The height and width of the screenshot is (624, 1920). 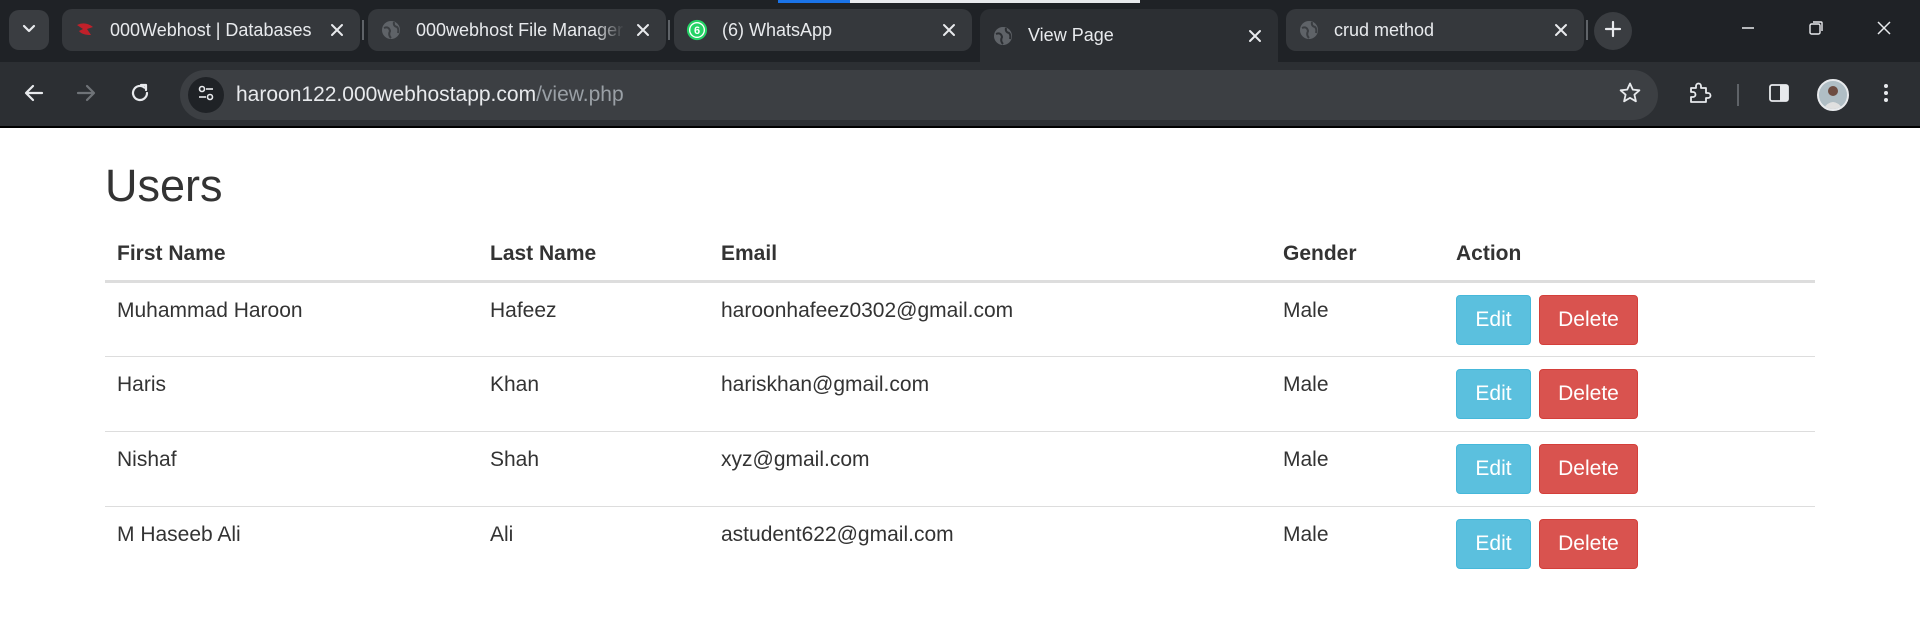 I want to click on new-tab-button, so click(x=1613, y=31).